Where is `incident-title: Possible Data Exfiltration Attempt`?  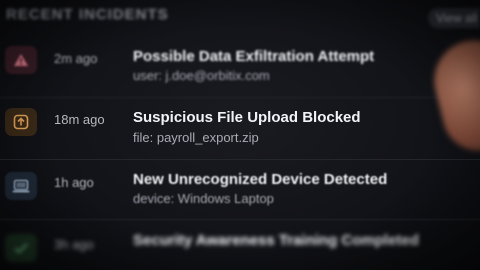 incident-title: Possible Data Exfiltration Attempt is located at coordinates (254, 56).